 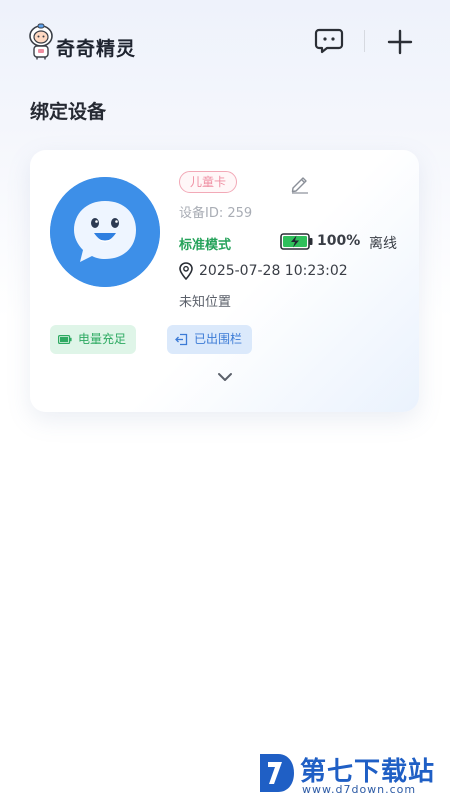 What do you see at coordinates (205, 245) in the screenshot?
I see `device-mode: 标准模式` at bounding box center [205, 245].